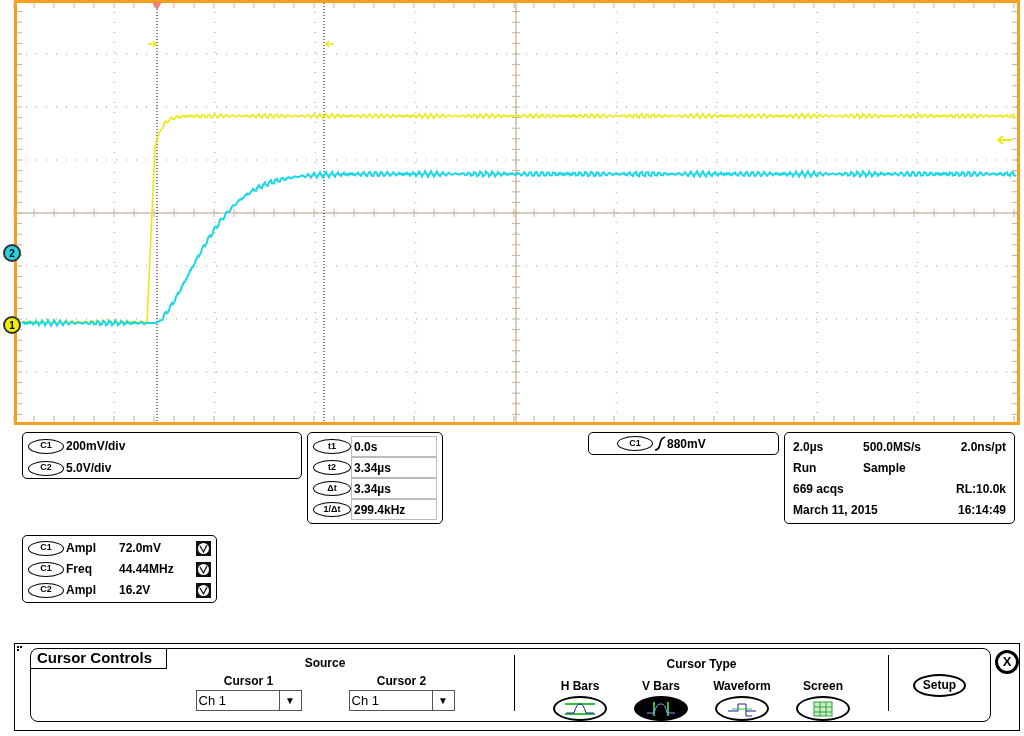 This screenshot has height=736, width=1024. I want to click on acquisition-value: March 11, 2015, so click(835, 509).